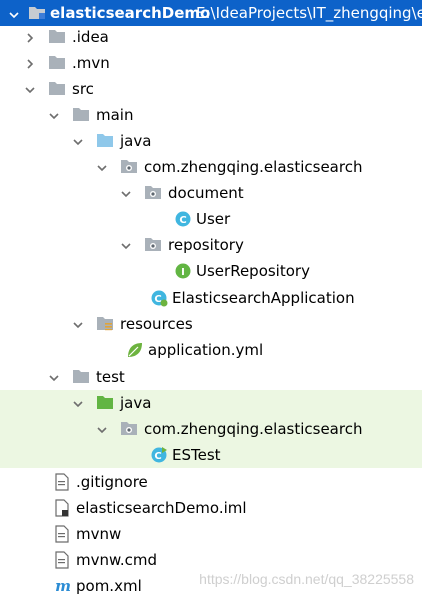 This screenshot has height=600, width=422. What do you see at coordinates (135, 350) in the screenshot?
I see `spring-config-icon` at bounding box center [135, 350].